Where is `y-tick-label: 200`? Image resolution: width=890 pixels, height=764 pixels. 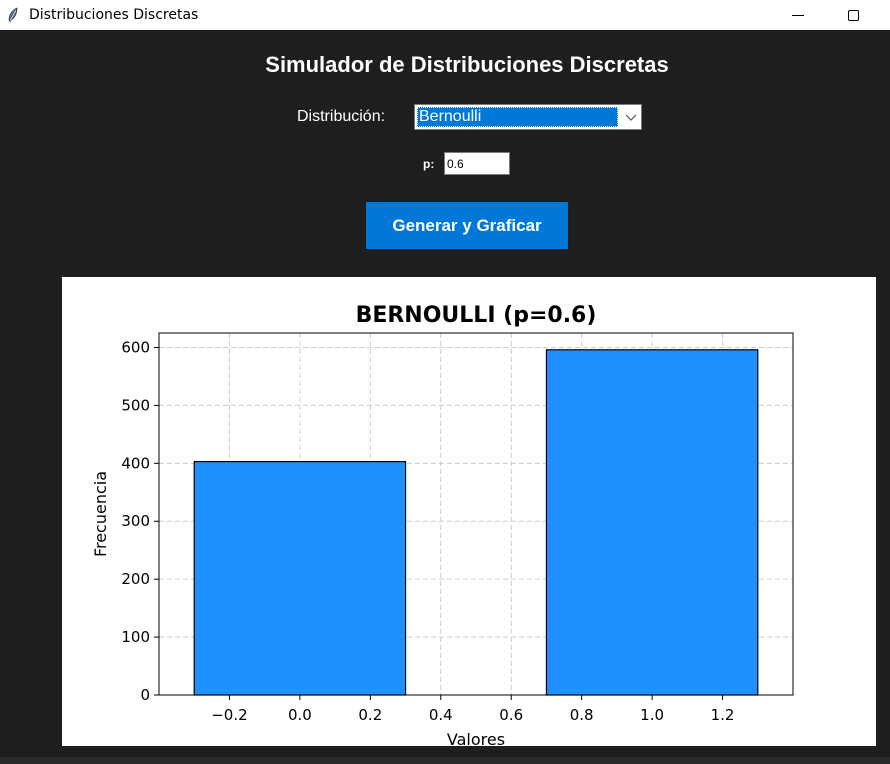 y-tick-label: 200 is located at coordinates (135, 579).